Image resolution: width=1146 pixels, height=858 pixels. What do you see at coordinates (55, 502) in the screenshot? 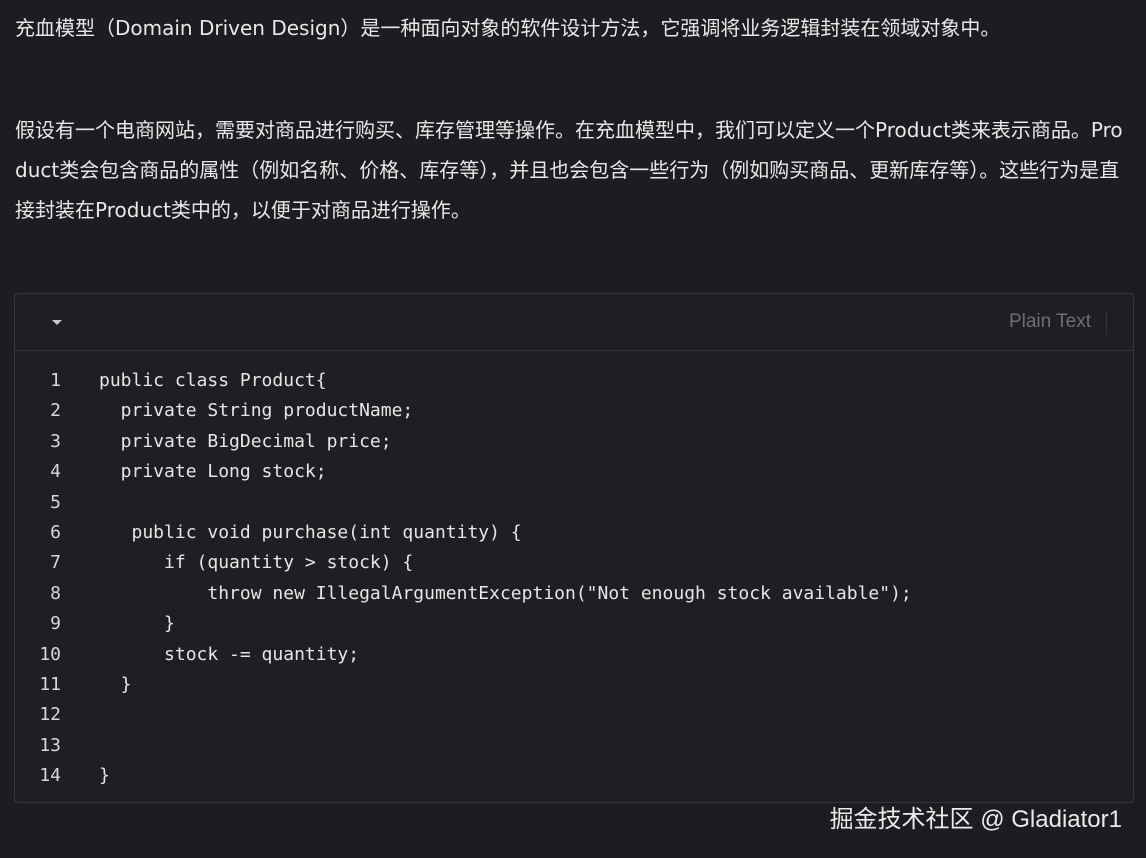
I see `line-number: 5` at bounding box center [55, 502].